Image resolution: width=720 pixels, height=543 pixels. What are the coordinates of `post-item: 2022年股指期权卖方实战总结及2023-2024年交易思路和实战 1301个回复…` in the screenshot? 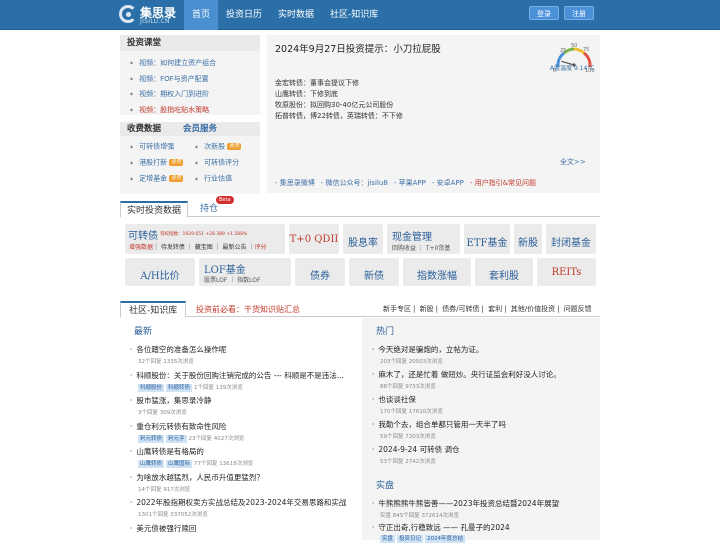 It's located at (238, 507).